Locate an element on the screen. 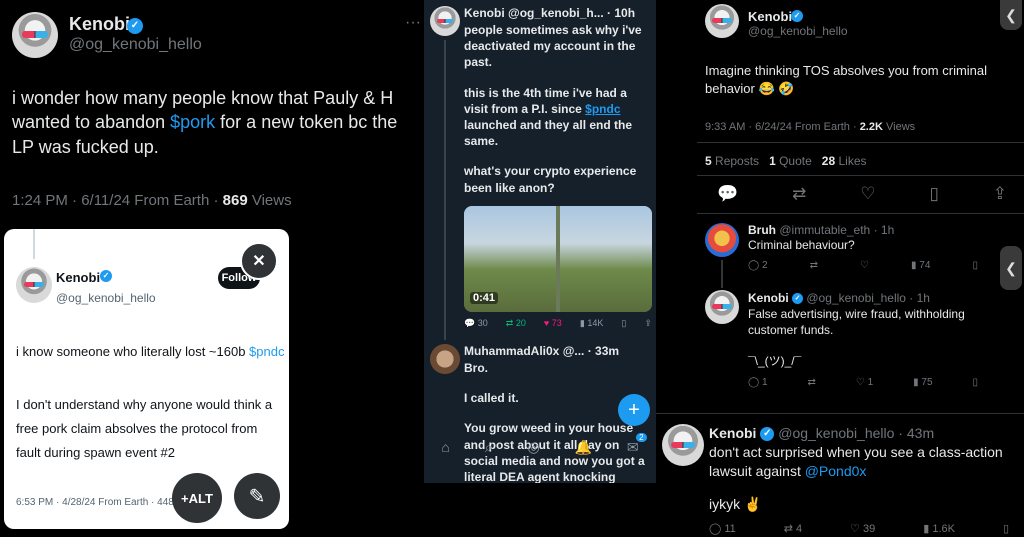 The width and height of the screenshot is (1024, 537). video-frame-right is located at coordinates (606, 259).